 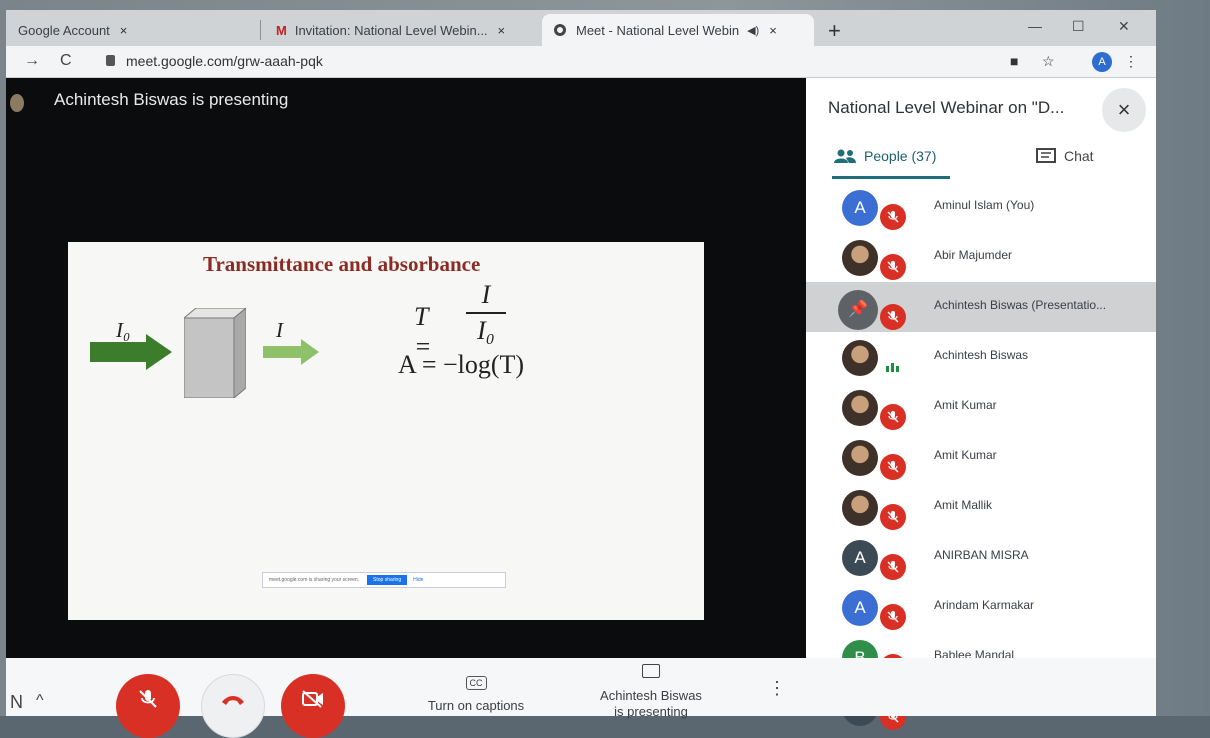 I want to click on presenting-title: Achintesh Biswas is presenting, so click(x=171, y=99).